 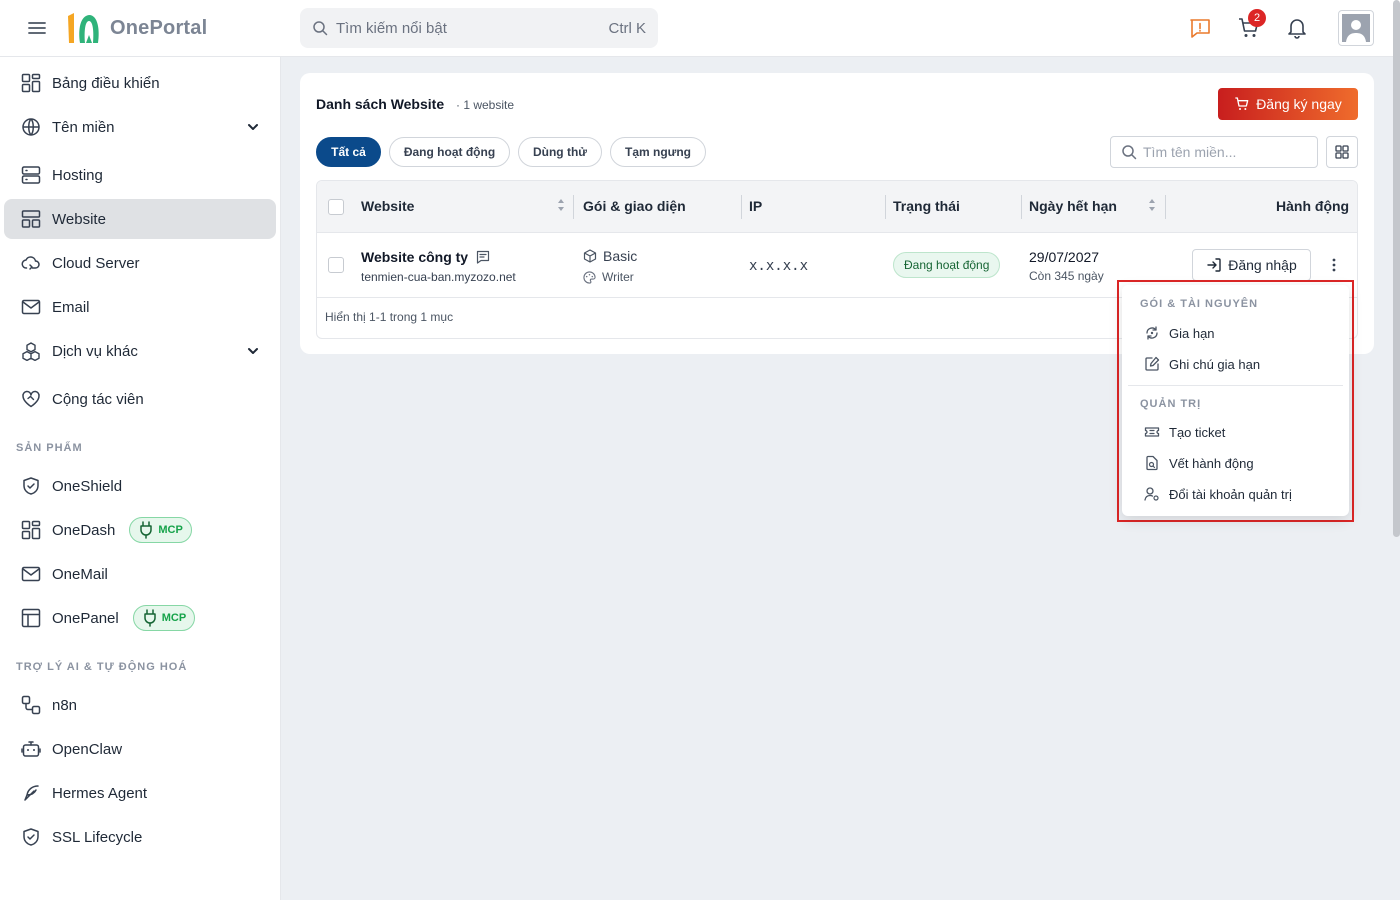 What do you see at coordinates (700, 28) in the screenshot?
I see `top-header: OnePortal Tìm kiếm nổi bật Ctrl K 2` at bounding box center [700, 28].